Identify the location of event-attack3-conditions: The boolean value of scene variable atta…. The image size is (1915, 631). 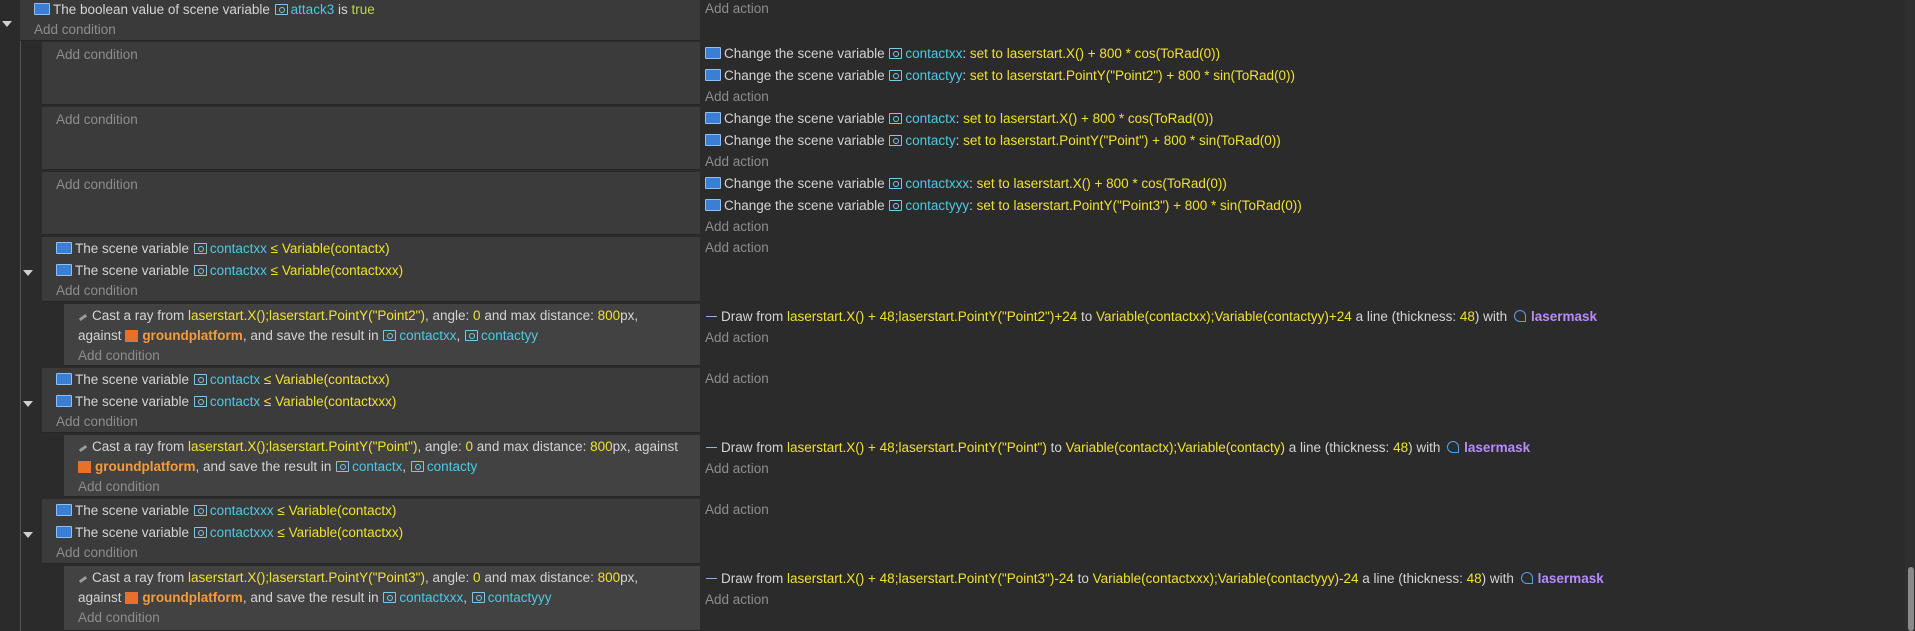
(360, 20).